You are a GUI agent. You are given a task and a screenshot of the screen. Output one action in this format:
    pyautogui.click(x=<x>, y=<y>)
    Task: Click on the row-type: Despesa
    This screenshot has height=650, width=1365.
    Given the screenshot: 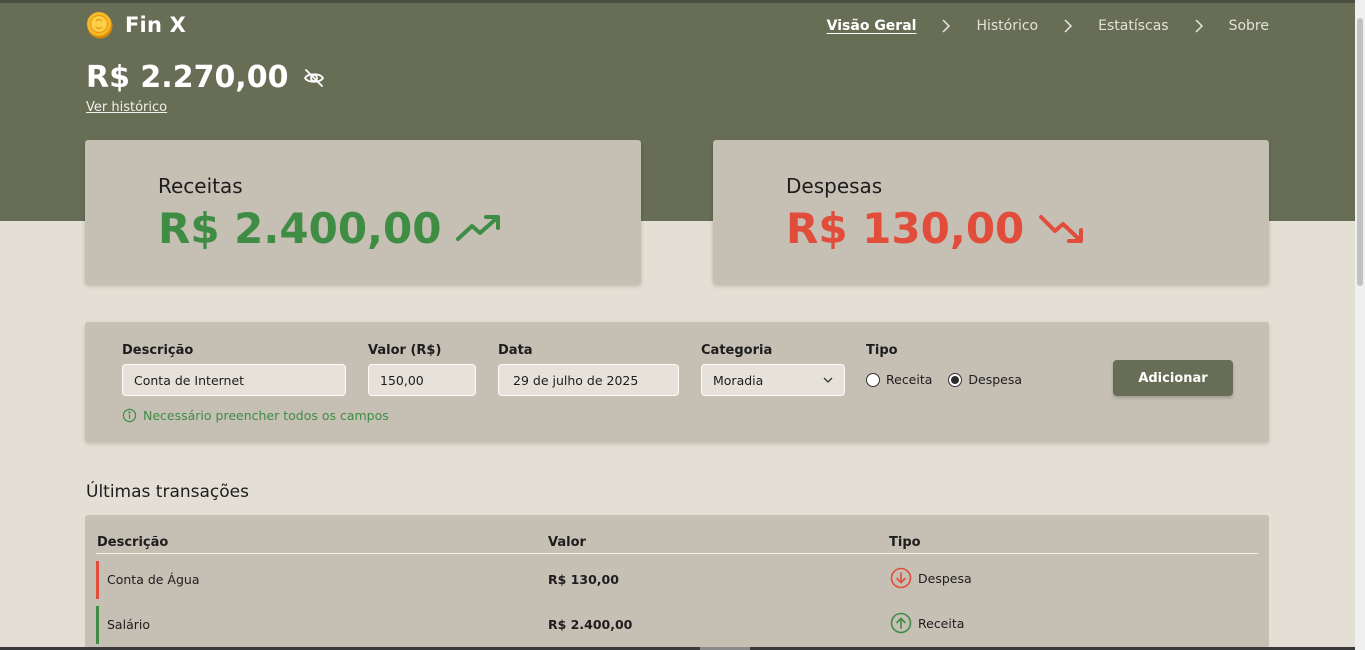 What is the action you would take?
    pyautogui.click(x=931, y=578)
    